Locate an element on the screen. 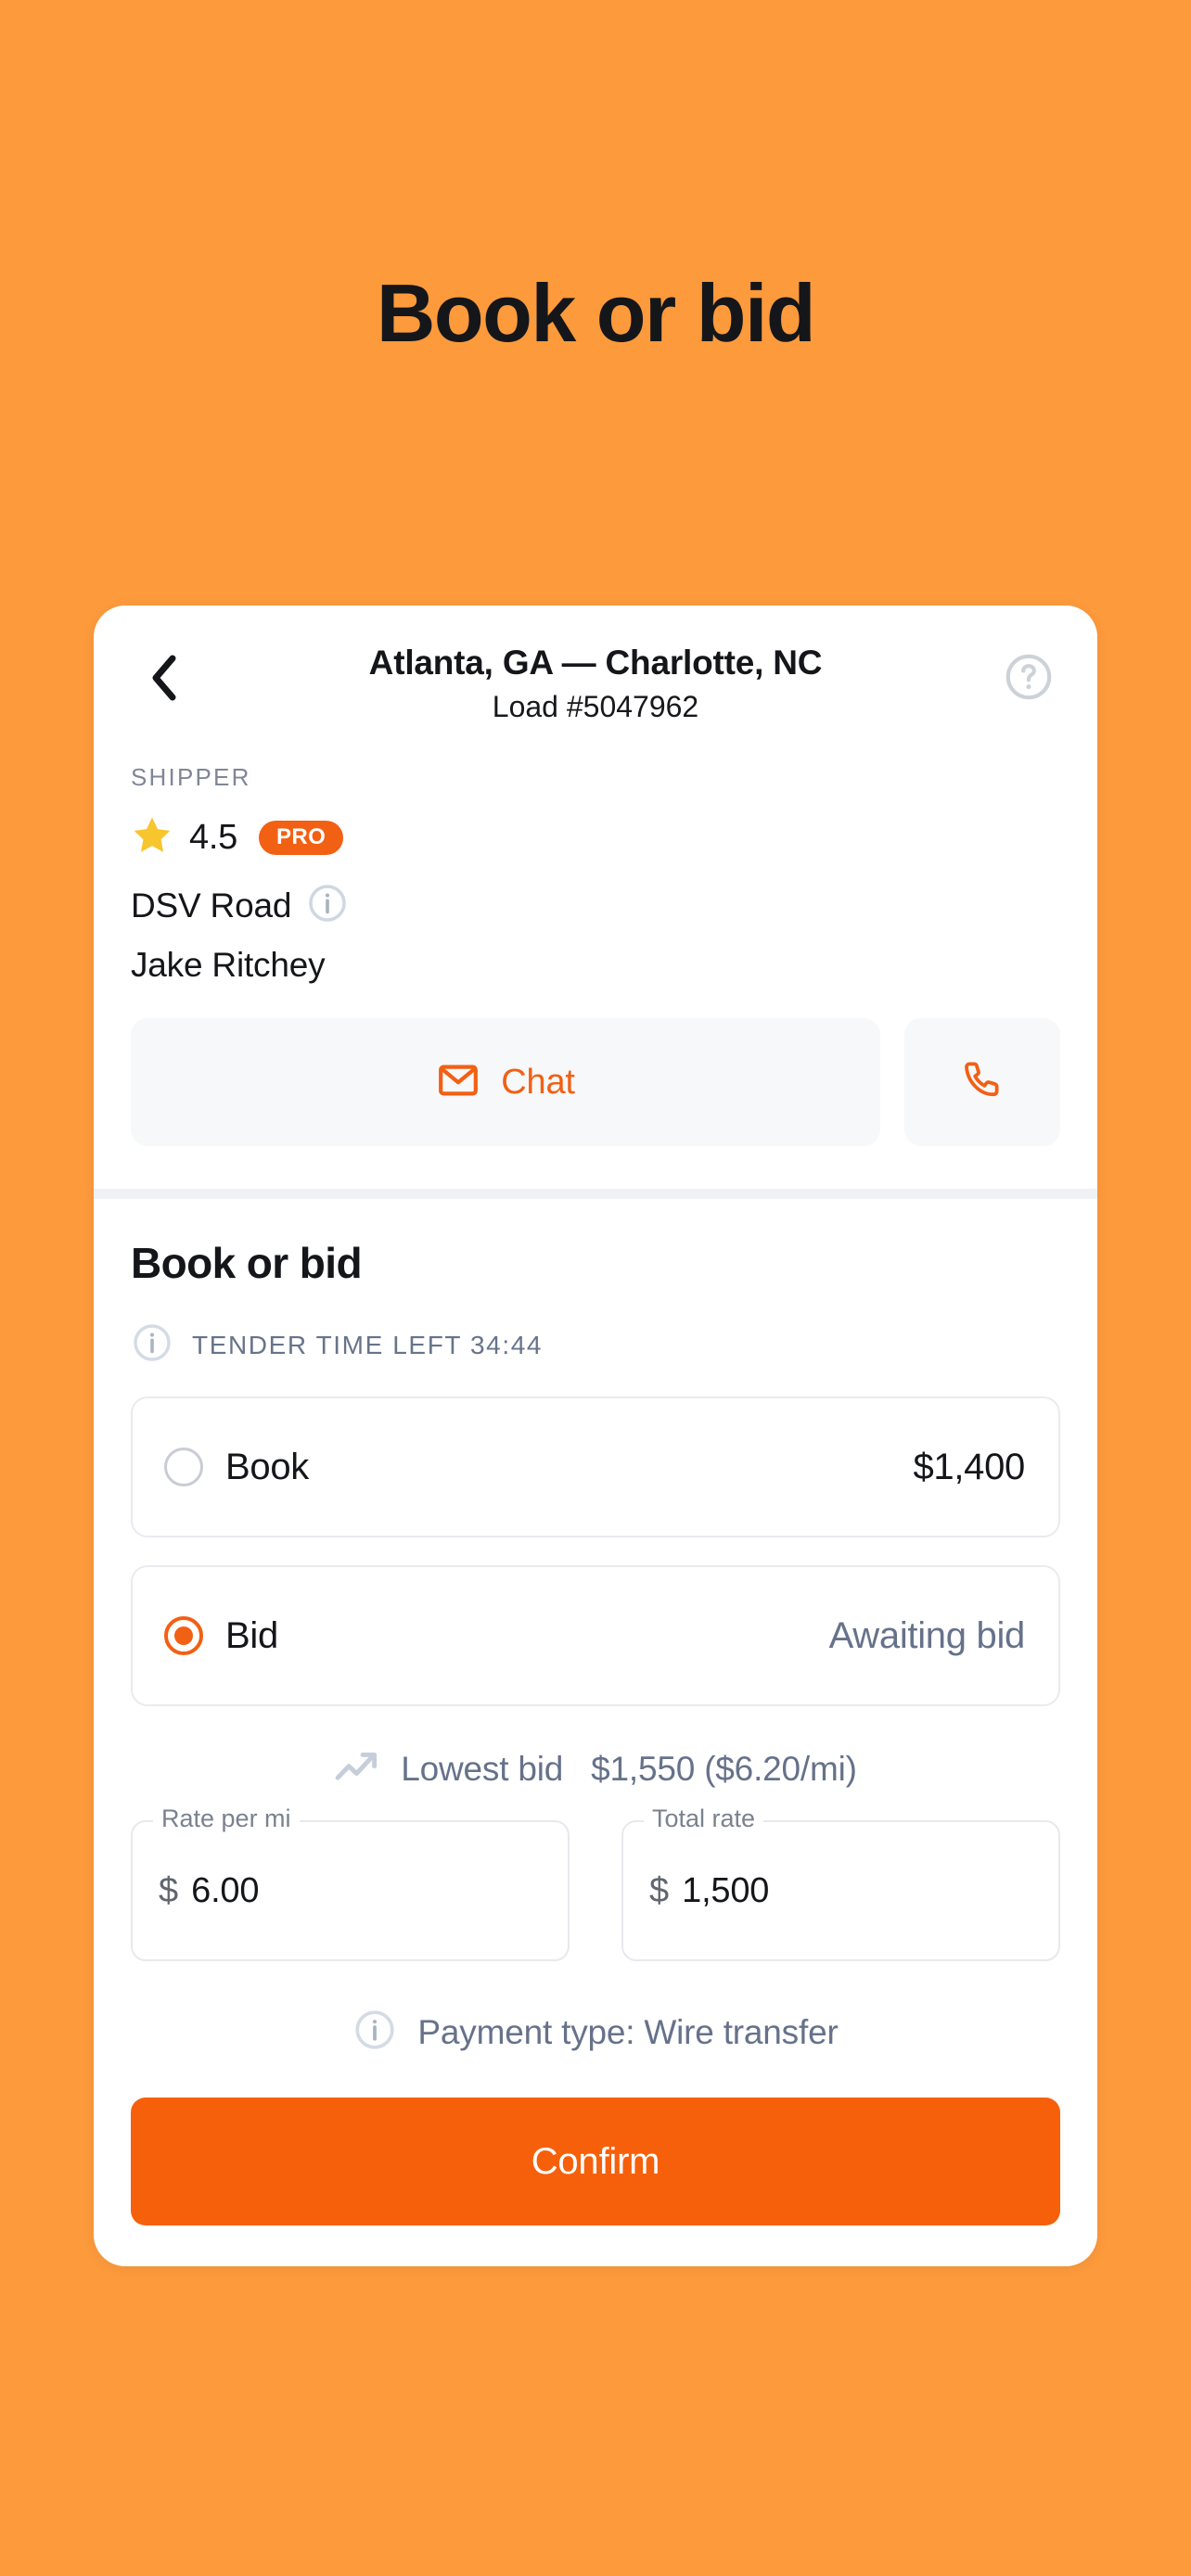 The width and height of the screenshot is (1191, 2576). rate-per-mi-value: 6.00 is located at coordinates (225, 1891).